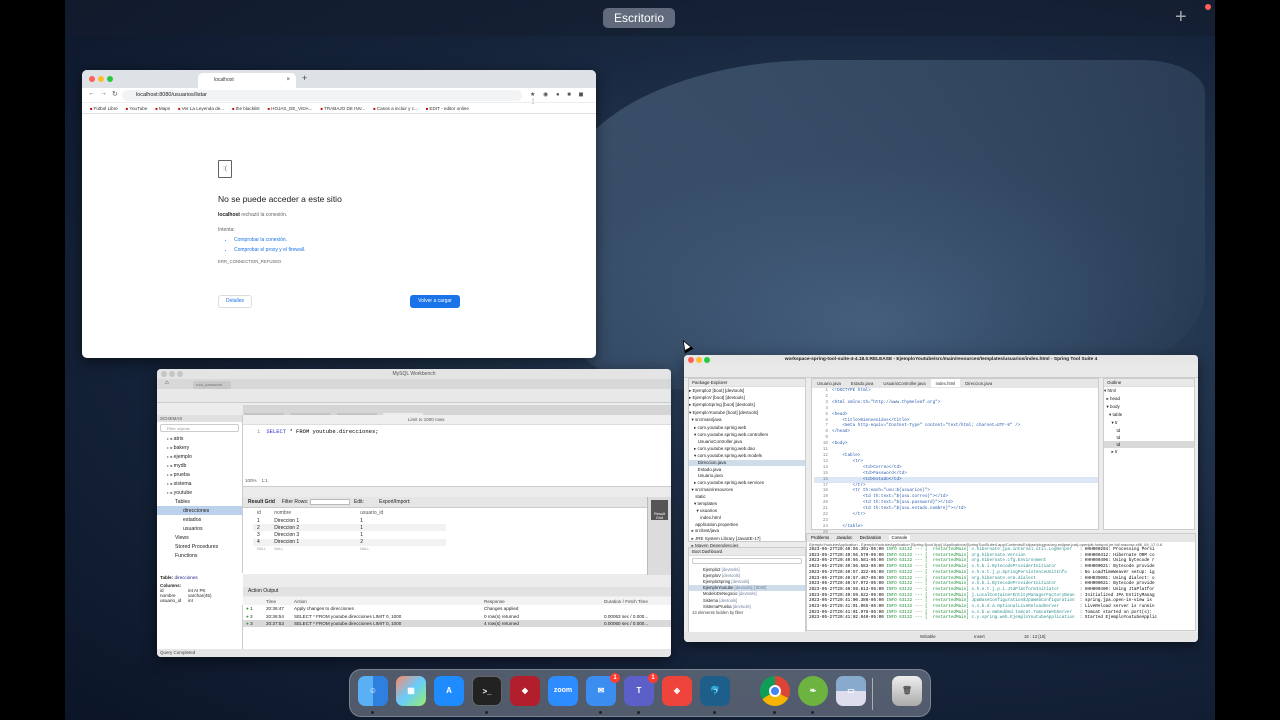 This screenshot has height=720, width=1280. Describe the element at coordinates (411, 691) in the screenshot. I see `launchpad-icon: ▦` at that location.